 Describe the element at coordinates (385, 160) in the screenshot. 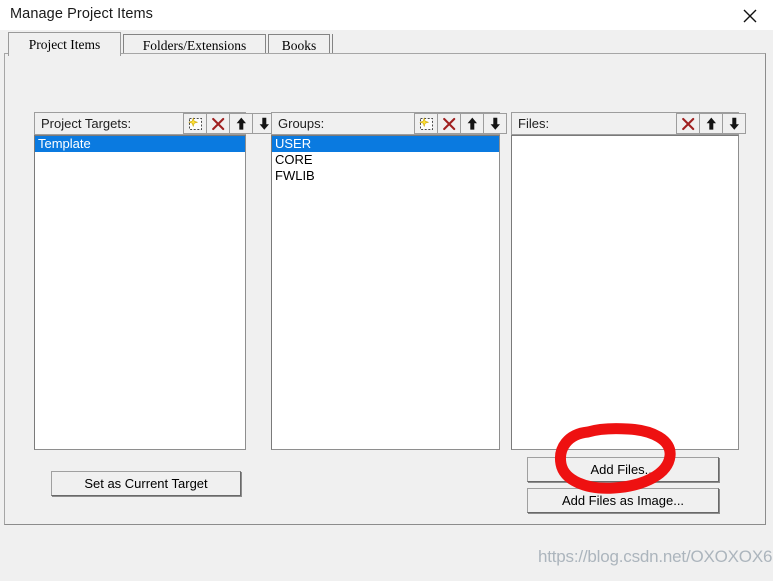

I see `list-item: CORE` at that location.